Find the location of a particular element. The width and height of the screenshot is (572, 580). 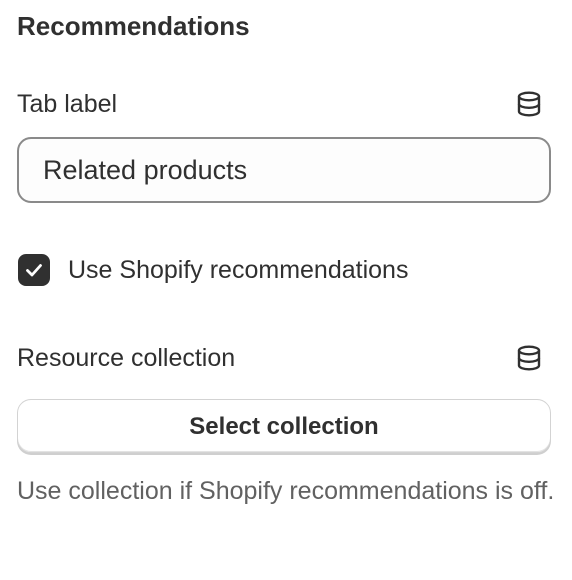

use-shopify-recommendations-checkbox-row: Use Shopify recommendations is located at coordinates (213, 270).